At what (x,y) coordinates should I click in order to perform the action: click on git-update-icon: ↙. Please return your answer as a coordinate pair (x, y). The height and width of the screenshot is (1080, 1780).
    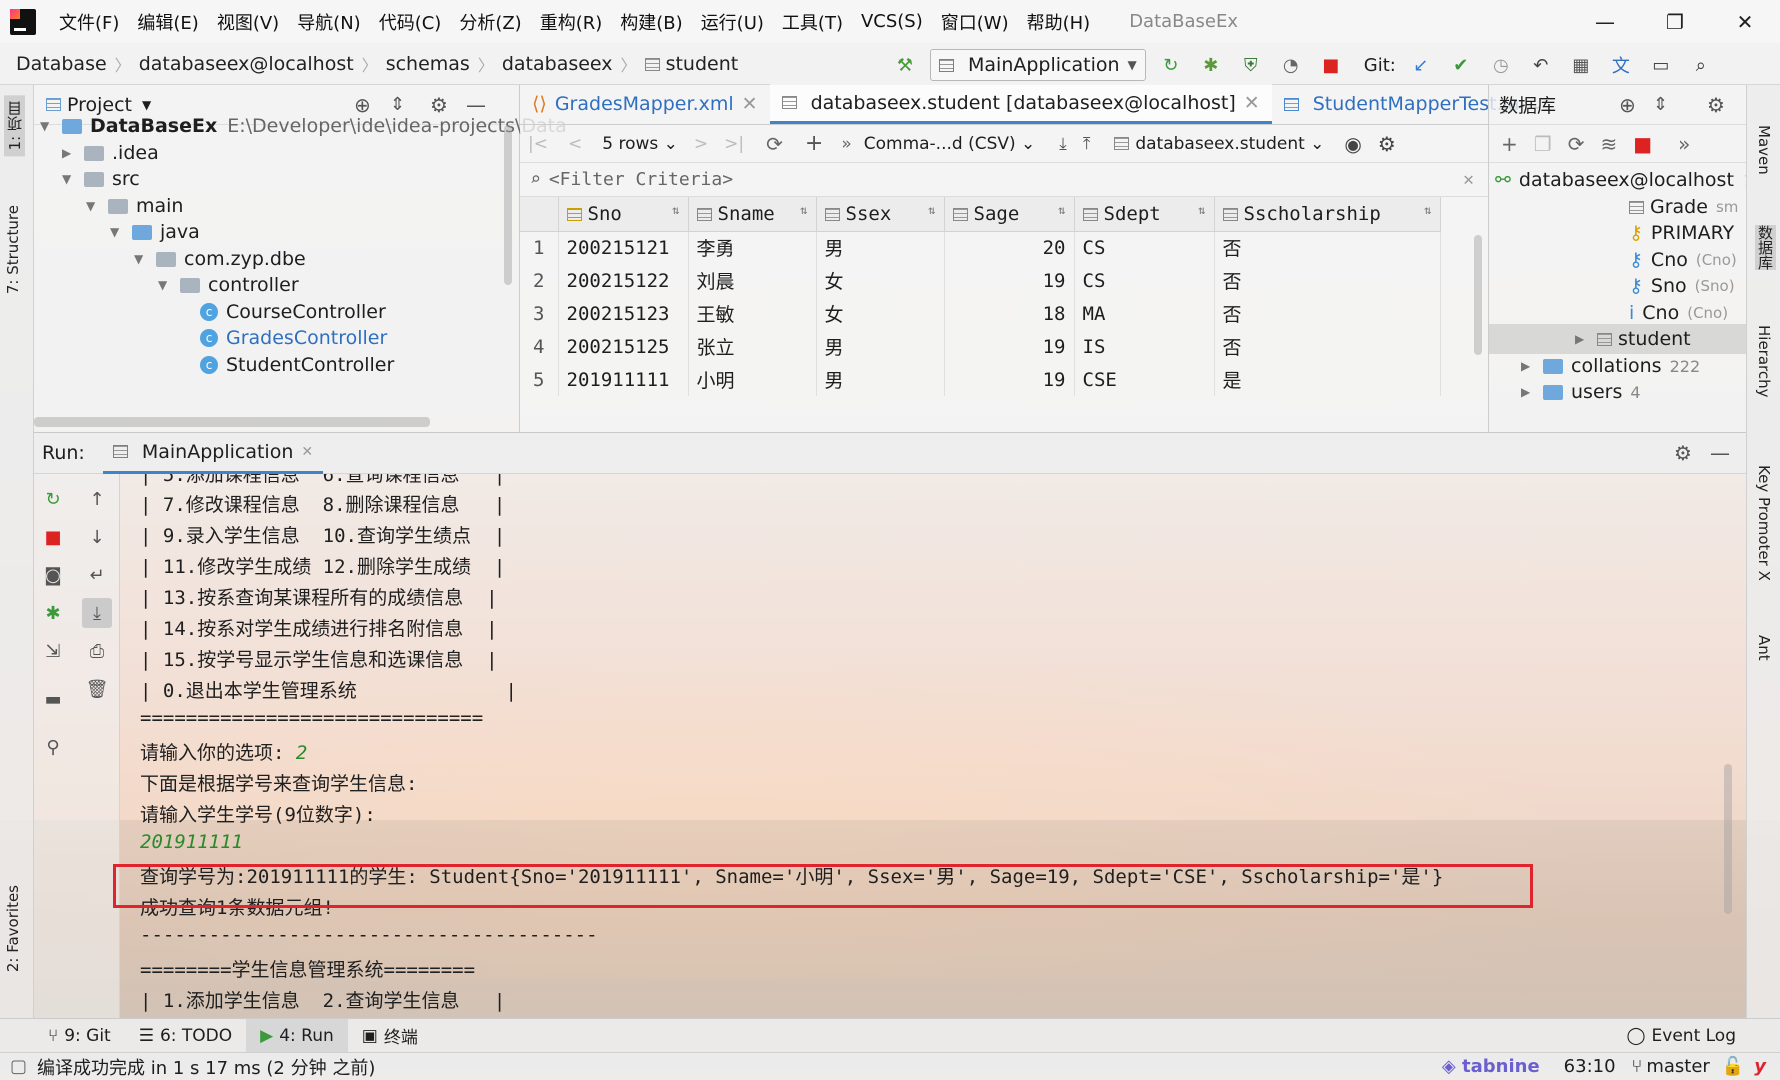
    Looking at the image, I should click on (1421, 65).